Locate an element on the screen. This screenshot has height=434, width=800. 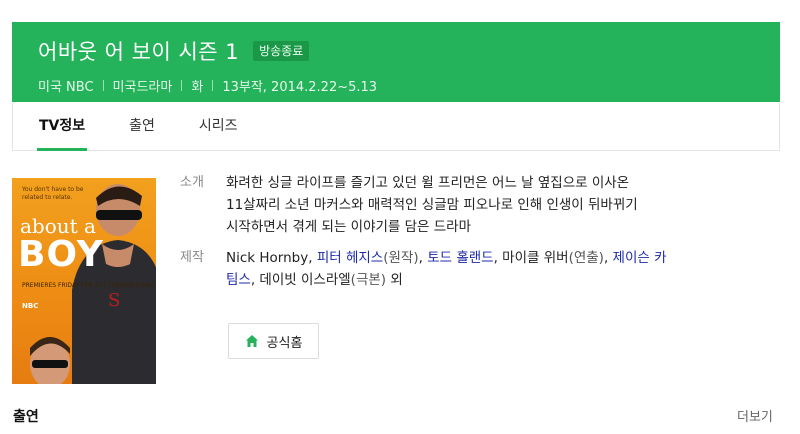
poster-title-bottom: BOY is located at coordinates (61, 254).